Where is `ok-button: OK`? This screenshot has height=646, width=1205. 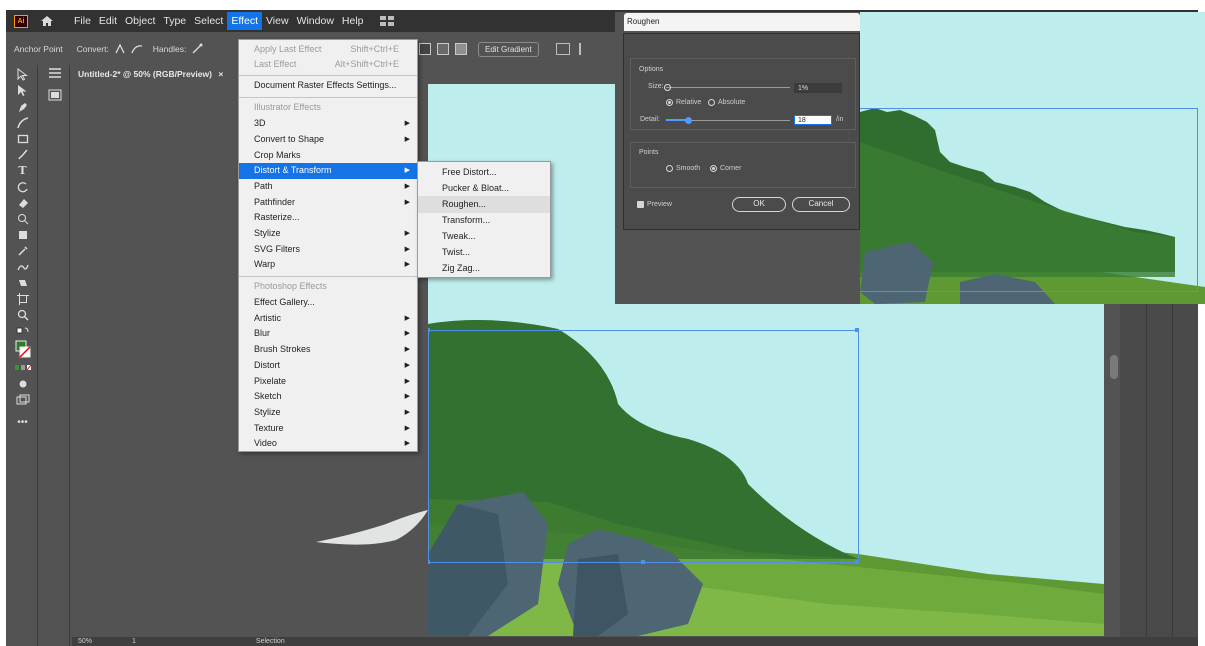 ok-button: OK is located at coordinates (759, 204).